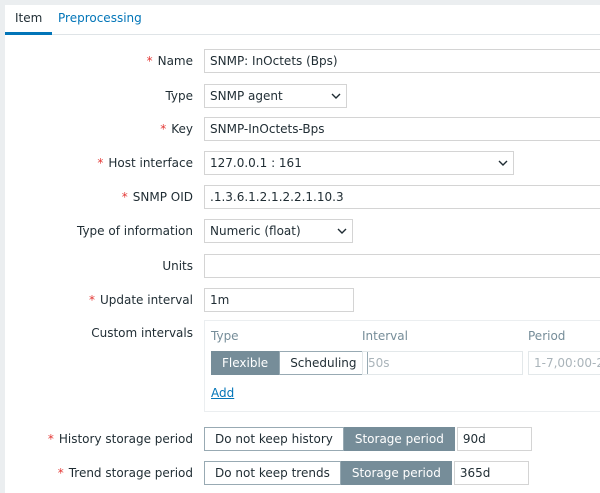 This screenshot has height=493, width=600. What do you see at coordinates (150, 163) in the screenshot?
I see `host-interface-label-text: Host interface` at bounding box center [150, 163].